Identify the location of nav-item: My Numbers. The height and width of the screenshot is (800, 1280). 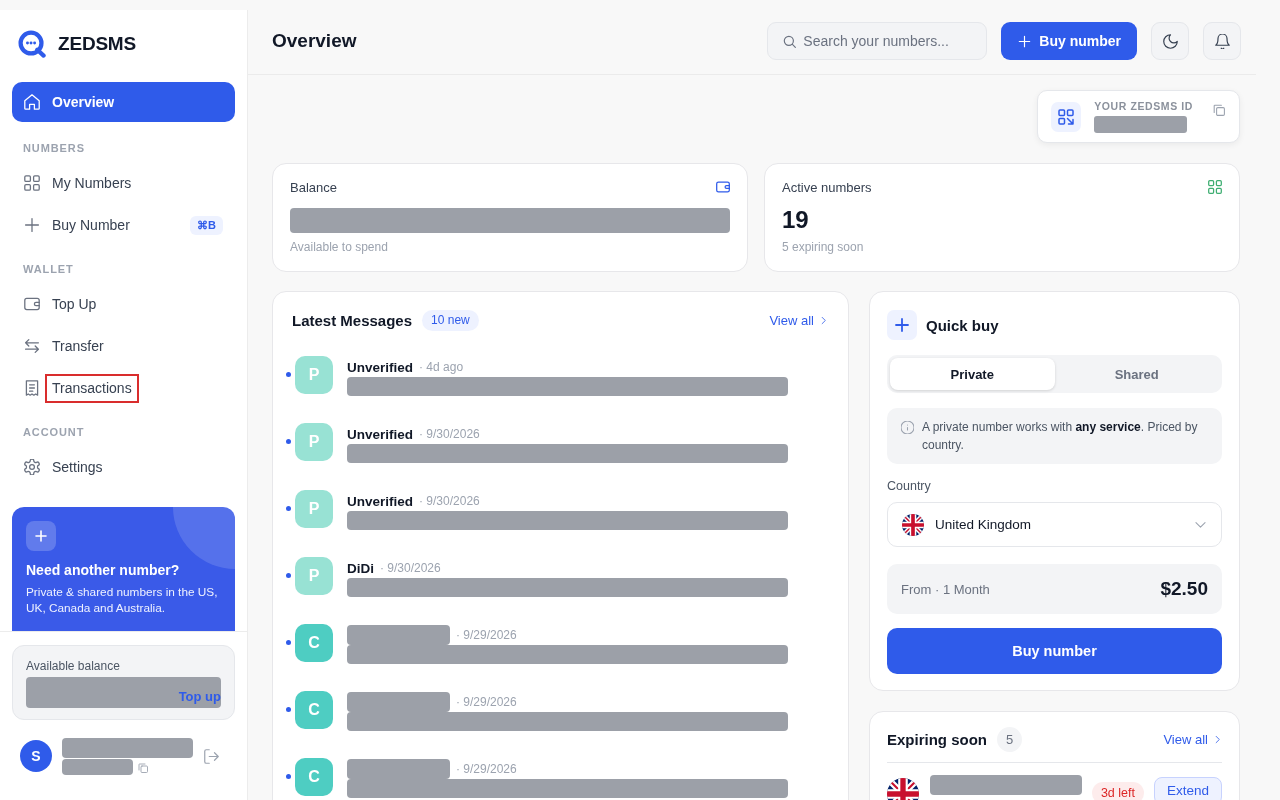
(123, 183).